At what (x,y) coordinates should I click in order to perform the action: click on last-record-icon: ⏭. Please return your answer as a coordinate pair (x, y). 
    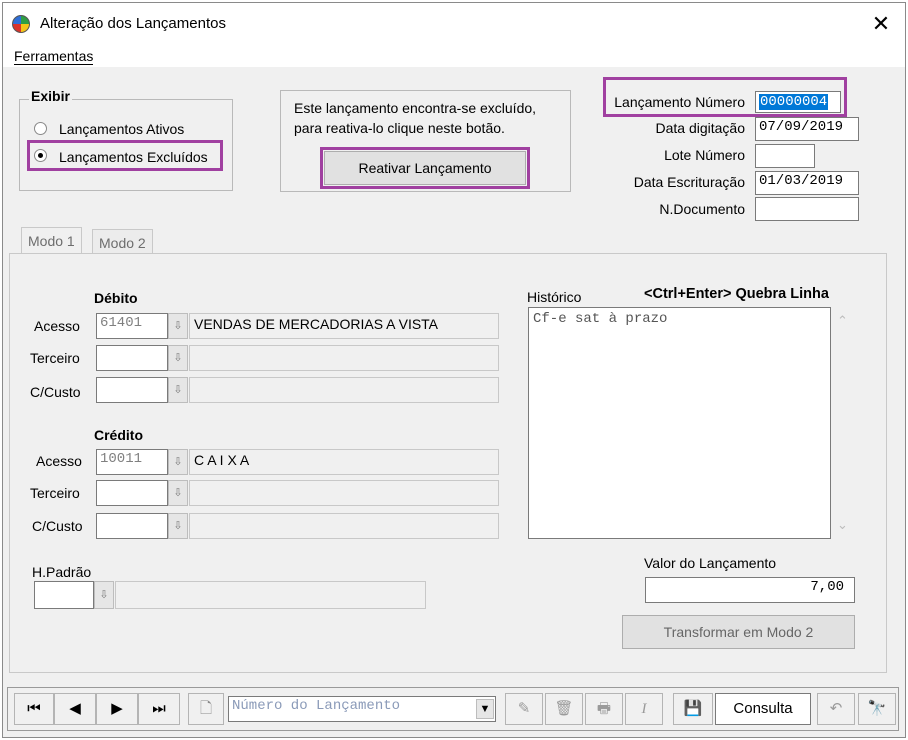
    Looking at the image, I should click on (159, 709).